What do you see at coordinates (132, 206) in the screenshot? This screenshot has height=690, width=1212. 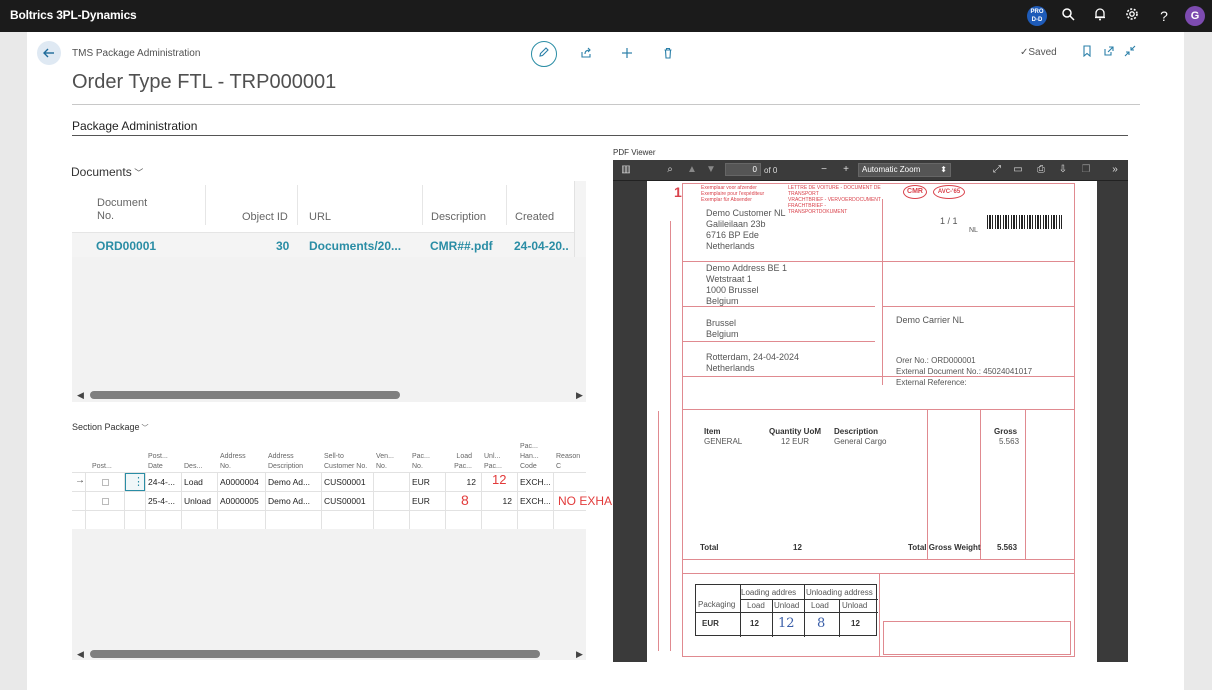 I see `col-document-no: Document No.` at bounding box center [132, 206].